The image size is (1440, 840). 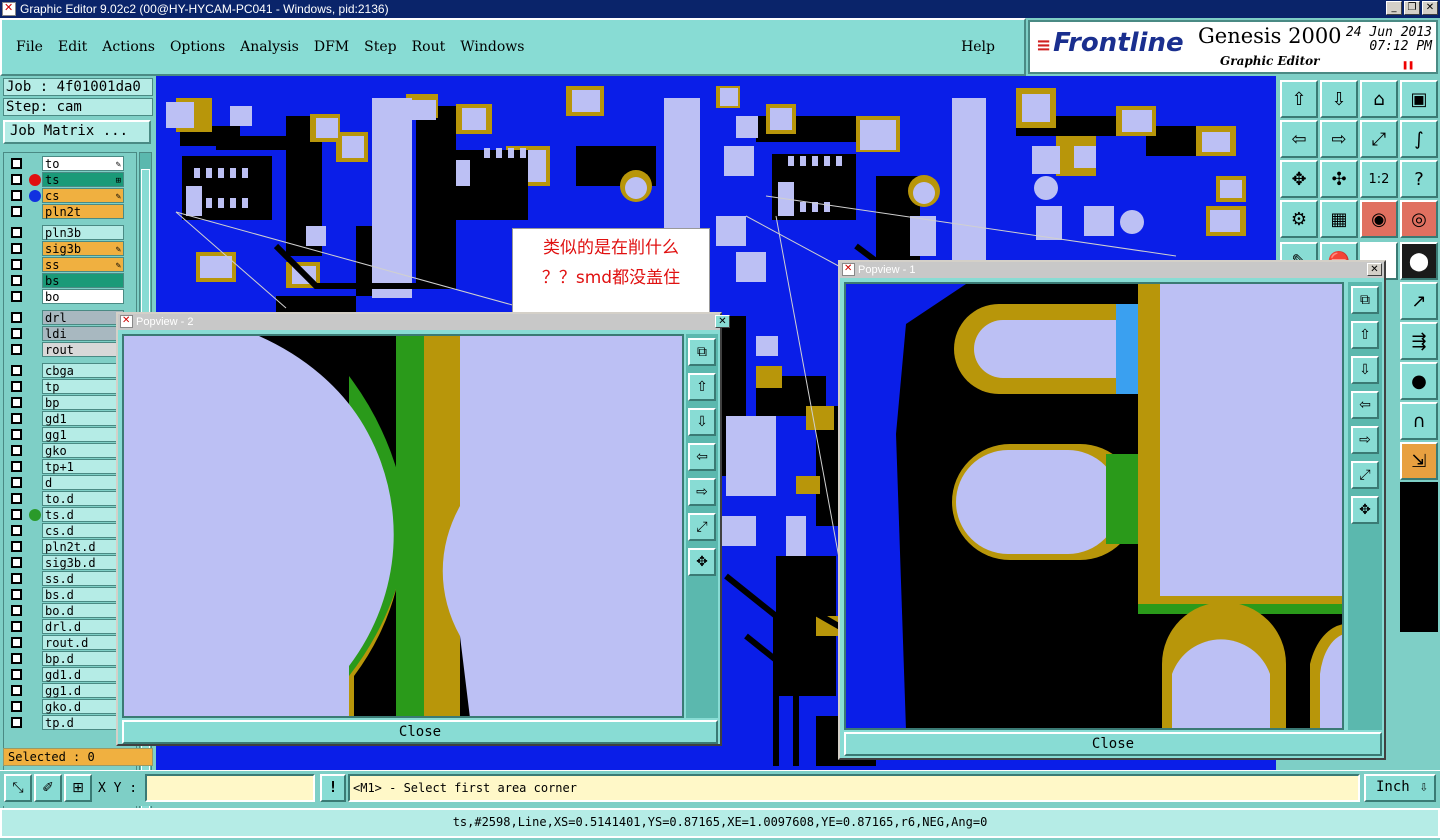 I want to click on fit-icon: ⤢, so click(x=702, y=527).